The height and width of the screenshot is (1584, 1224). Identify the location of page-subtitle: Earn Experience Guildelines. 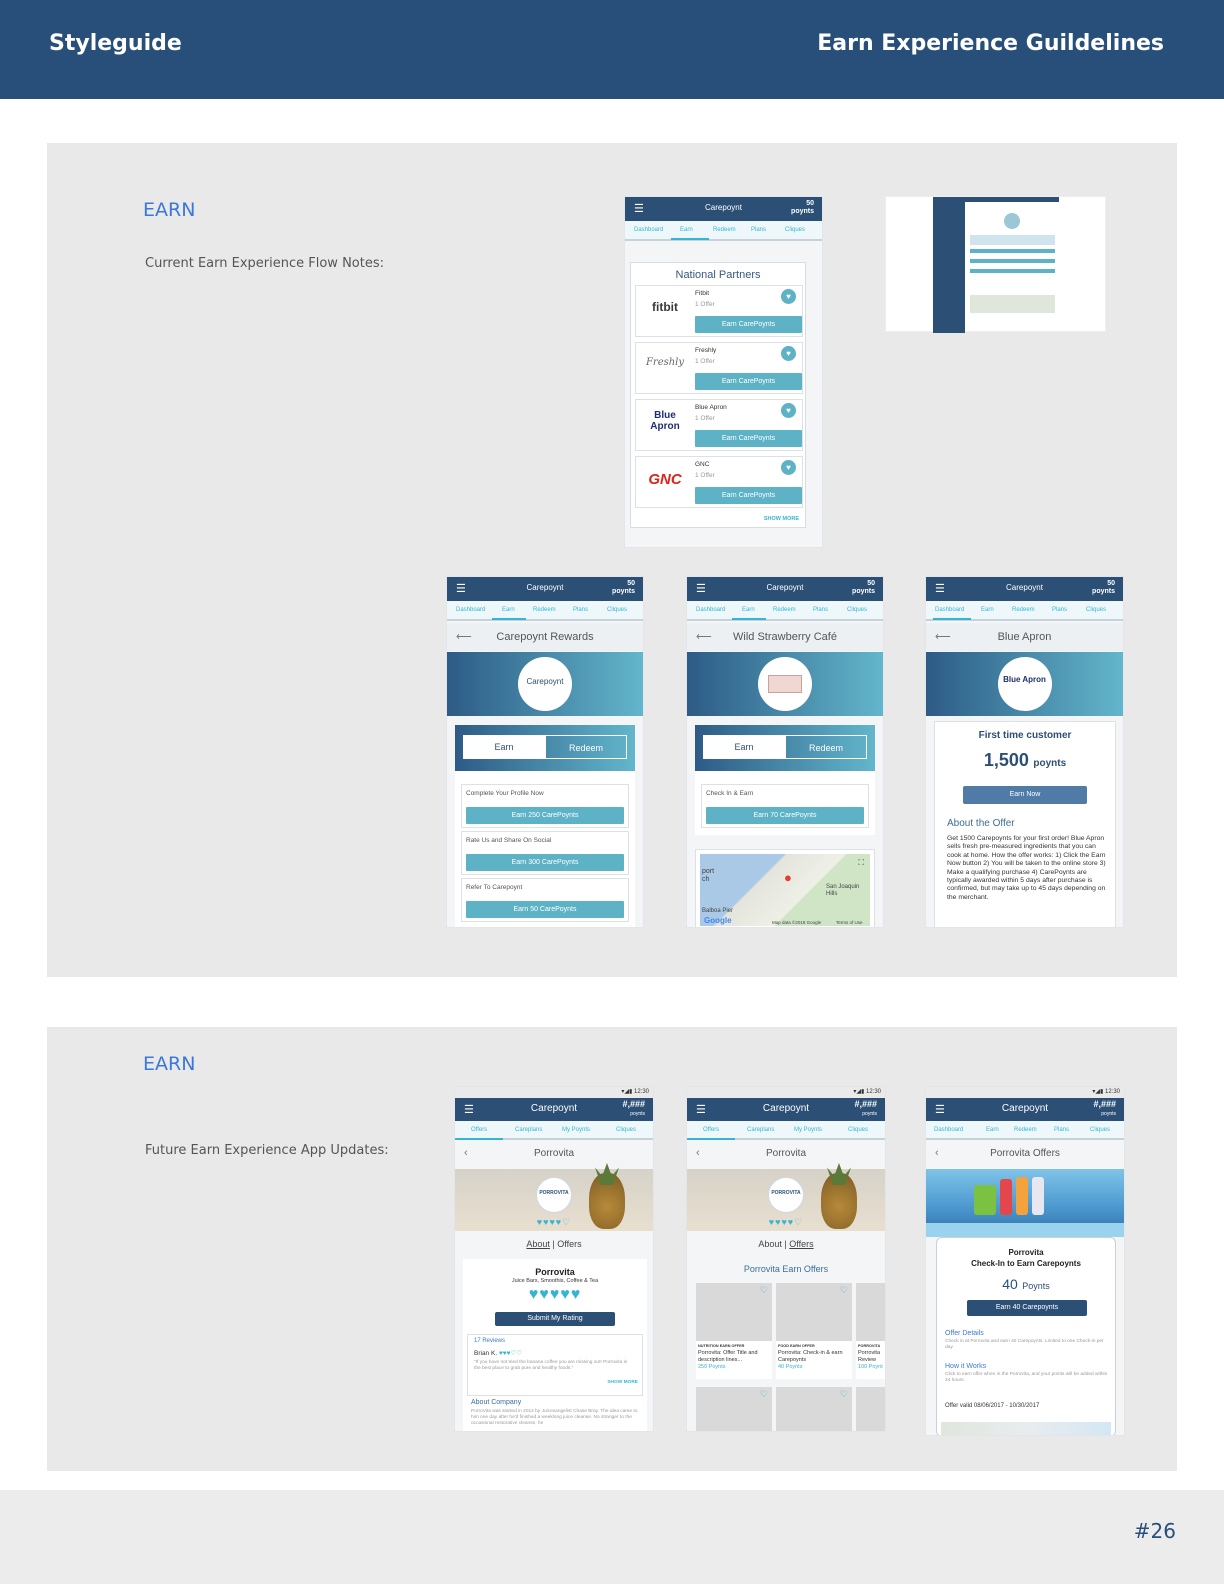
(990, 43).